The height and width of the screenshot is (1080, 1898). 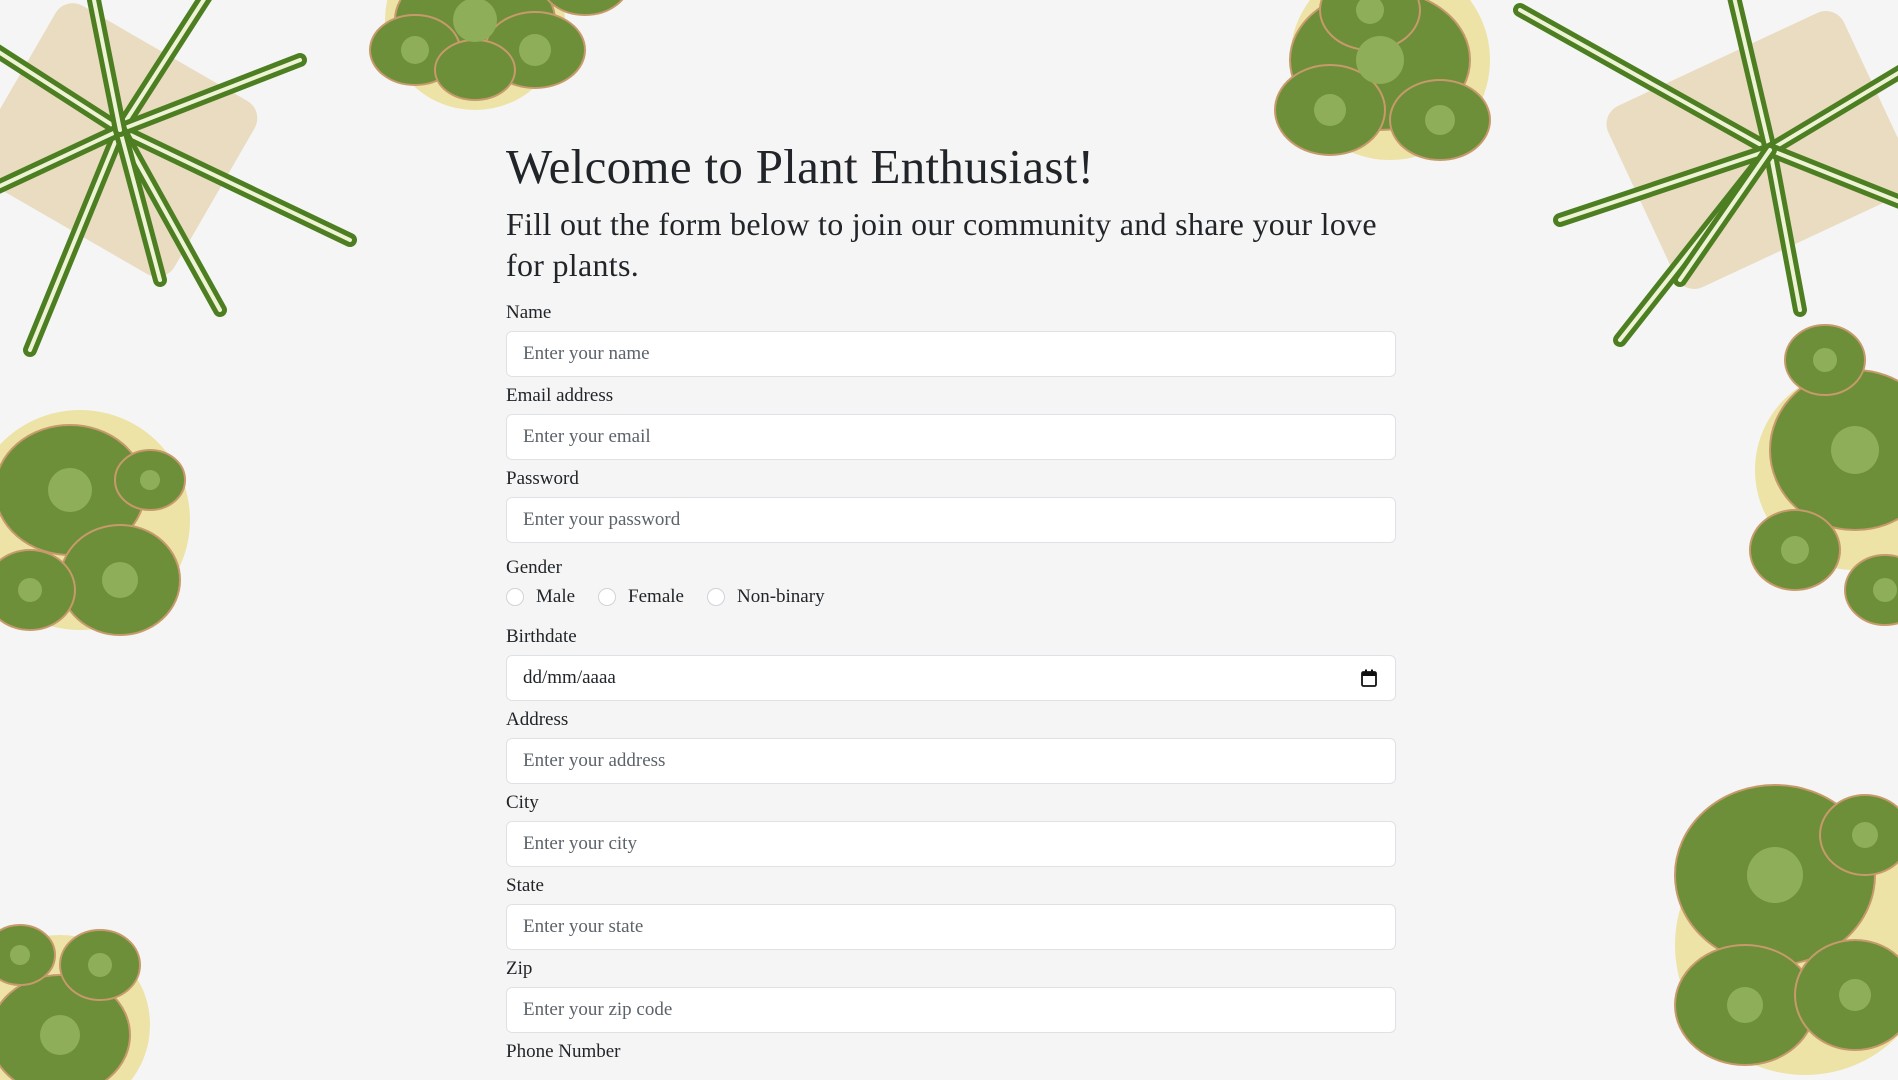 I want to click on password-field-group: Password, so click(x=951, y=505).